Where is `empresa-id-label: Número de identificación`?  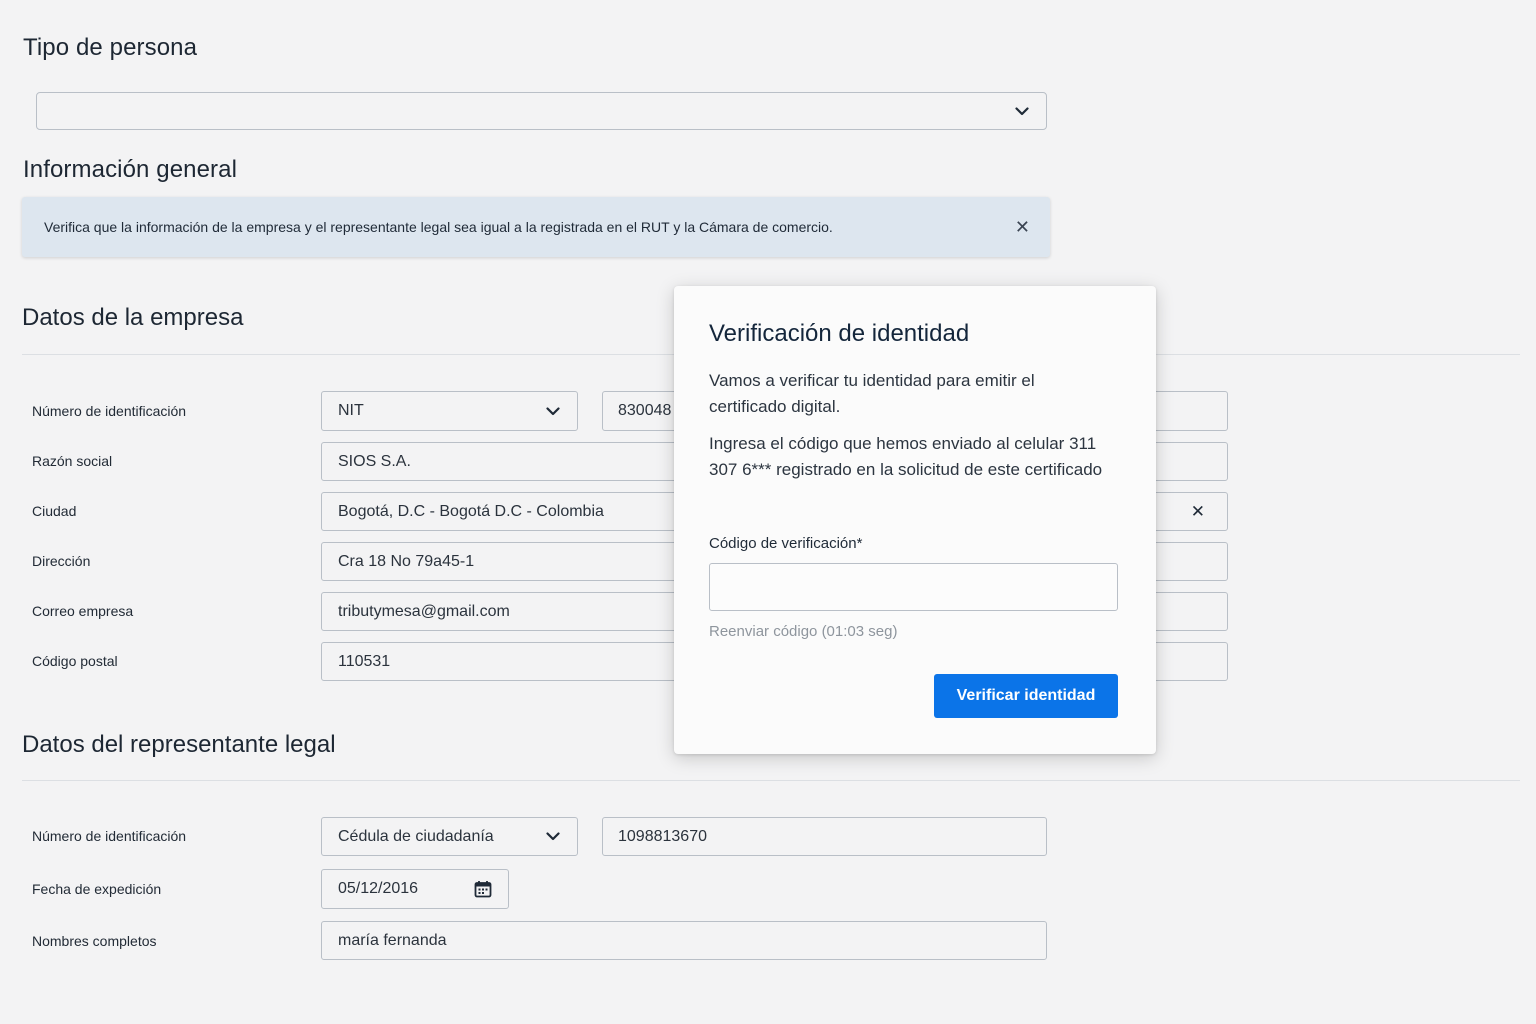
empresa-id-label: Número de identificación is located at coordinates (109, 411).